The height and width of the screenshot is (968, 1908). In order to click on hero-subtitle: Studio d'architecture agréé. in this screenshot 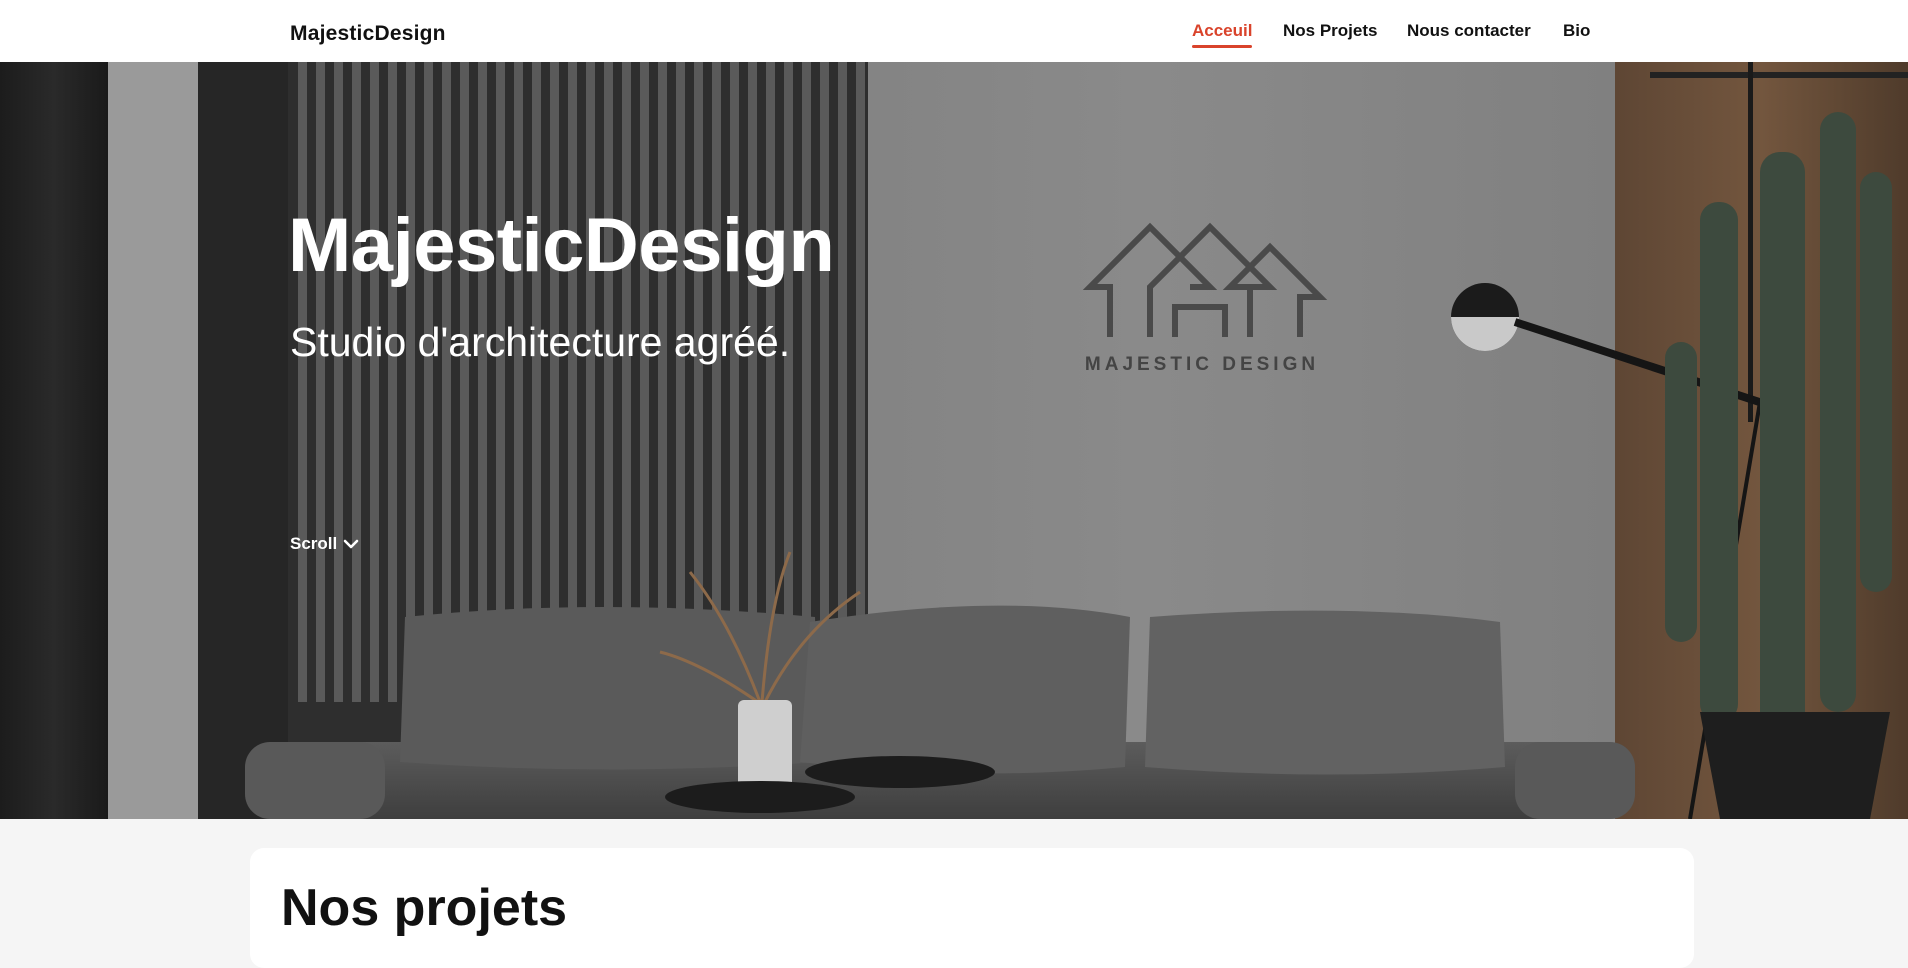, I will do `click(540, 342)`.